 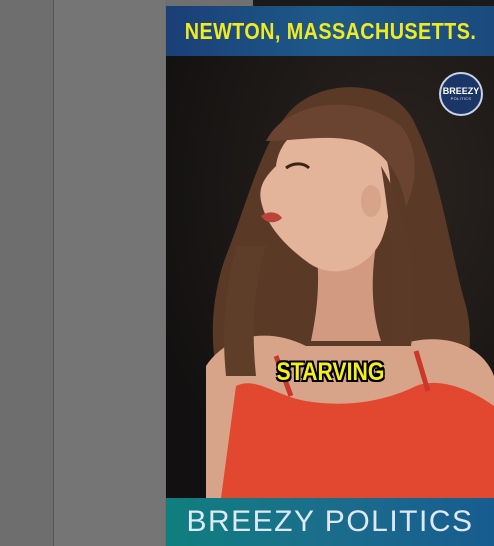 I want to click on footer-banner: BREEZY POLITICS, so click(x=330, y=522).